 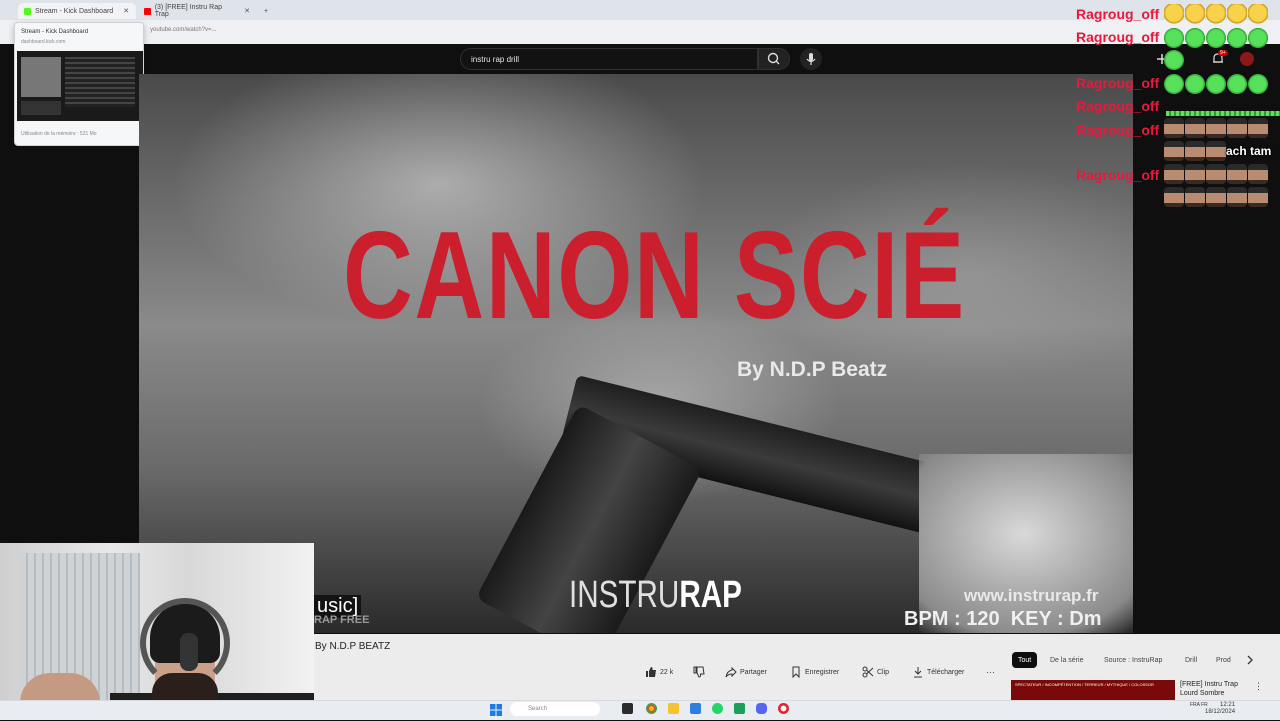 I want to click on taskbar-search: Search, so click(x=555, y=709).